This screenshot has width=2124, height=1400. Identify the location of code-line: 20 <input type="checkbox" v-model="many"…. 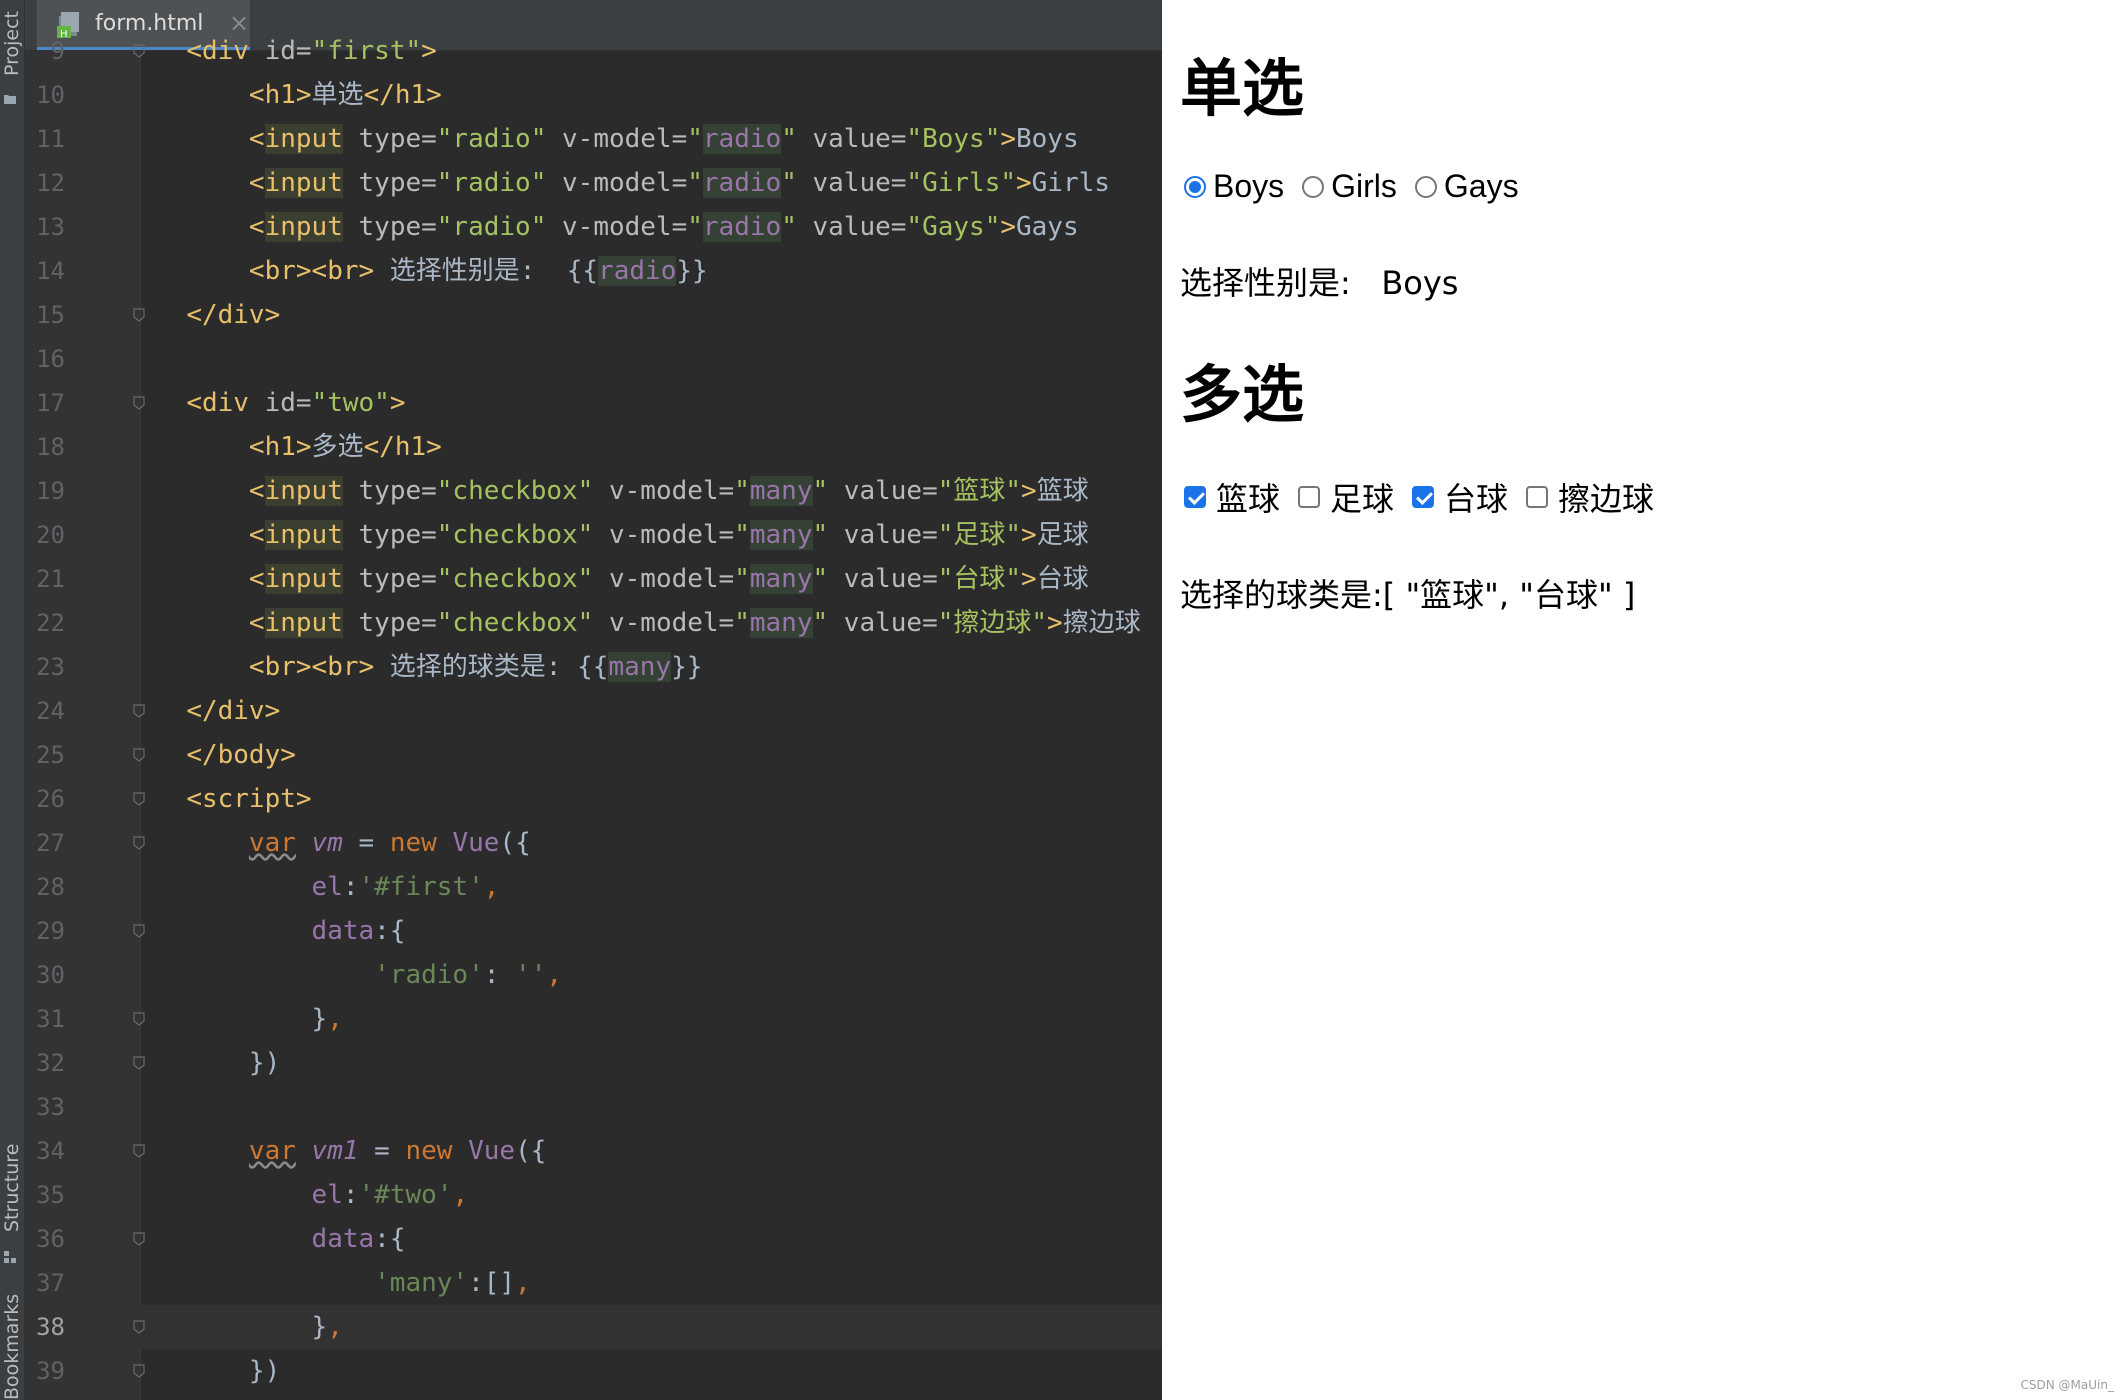
(593, 535).